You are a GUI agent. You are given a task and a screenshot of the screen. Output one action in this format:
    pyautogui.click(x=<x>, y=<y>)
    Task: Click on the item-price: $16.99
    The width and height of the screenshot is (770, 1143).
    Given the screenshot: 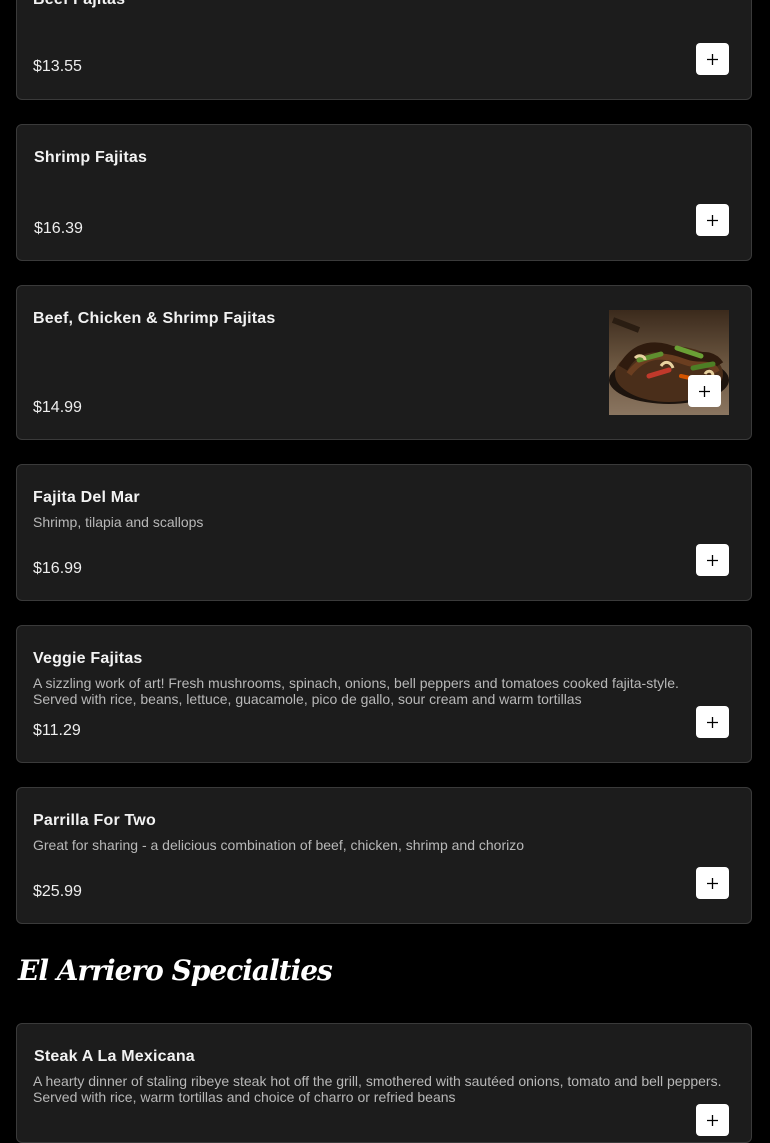 What is the action you would take?
    pyautogui.click(x=57, y=568)
    